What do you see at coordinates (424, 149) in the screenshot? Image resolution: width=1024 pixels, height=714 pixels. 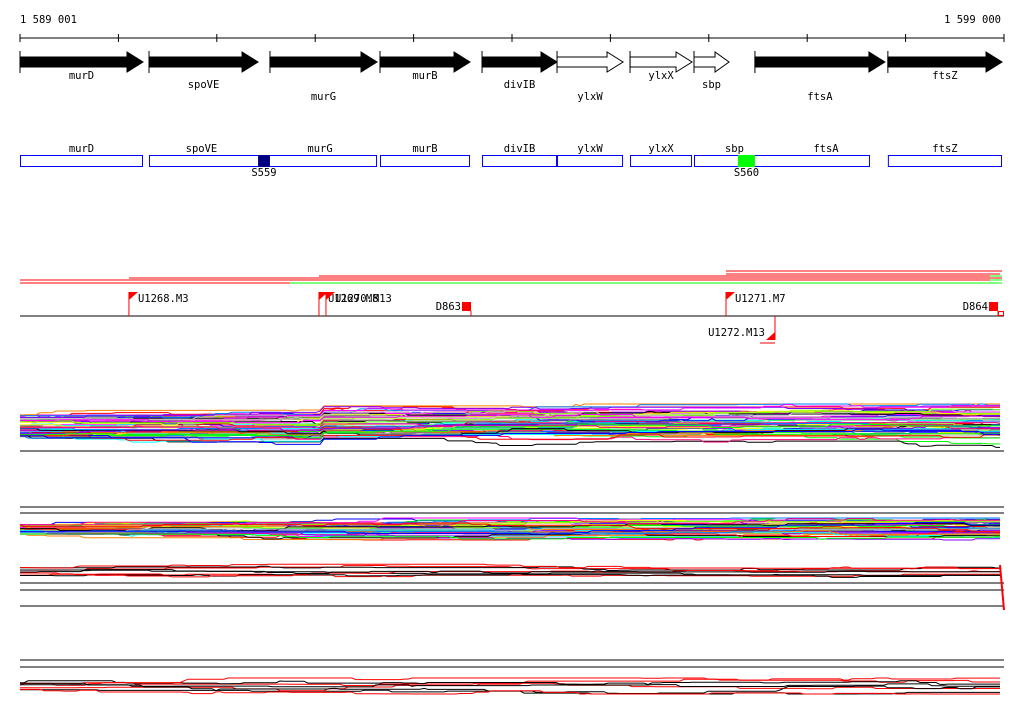 I see `gene-box-label: murB` at bounding box center [424, 149].